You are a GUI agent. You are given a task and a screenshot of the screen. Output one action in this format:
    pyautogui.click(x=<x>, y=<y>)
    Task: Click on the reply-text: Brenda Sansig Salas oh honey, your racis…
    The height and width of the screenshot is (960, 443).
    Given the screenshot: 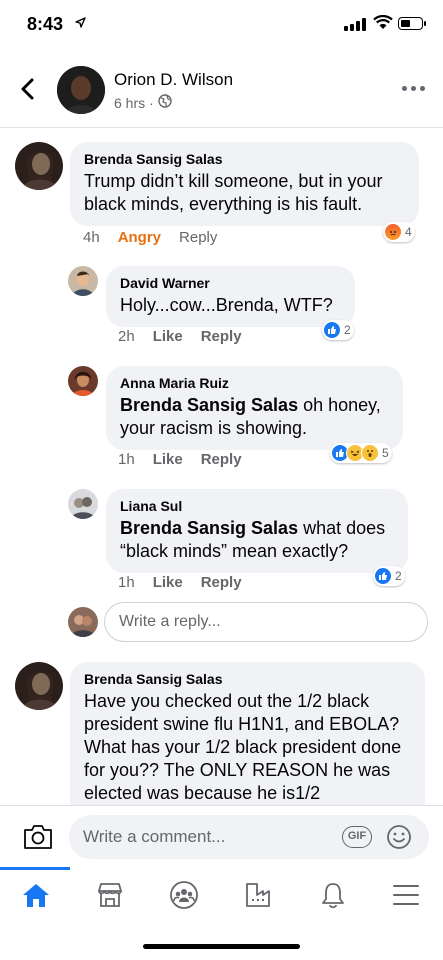 What is the action you would take?
    pyautogui.click(x=255, y=417)
    